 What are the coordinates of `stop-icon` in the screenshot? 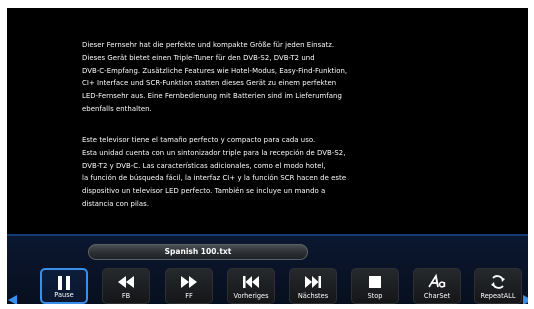 It's located at (375, 282).